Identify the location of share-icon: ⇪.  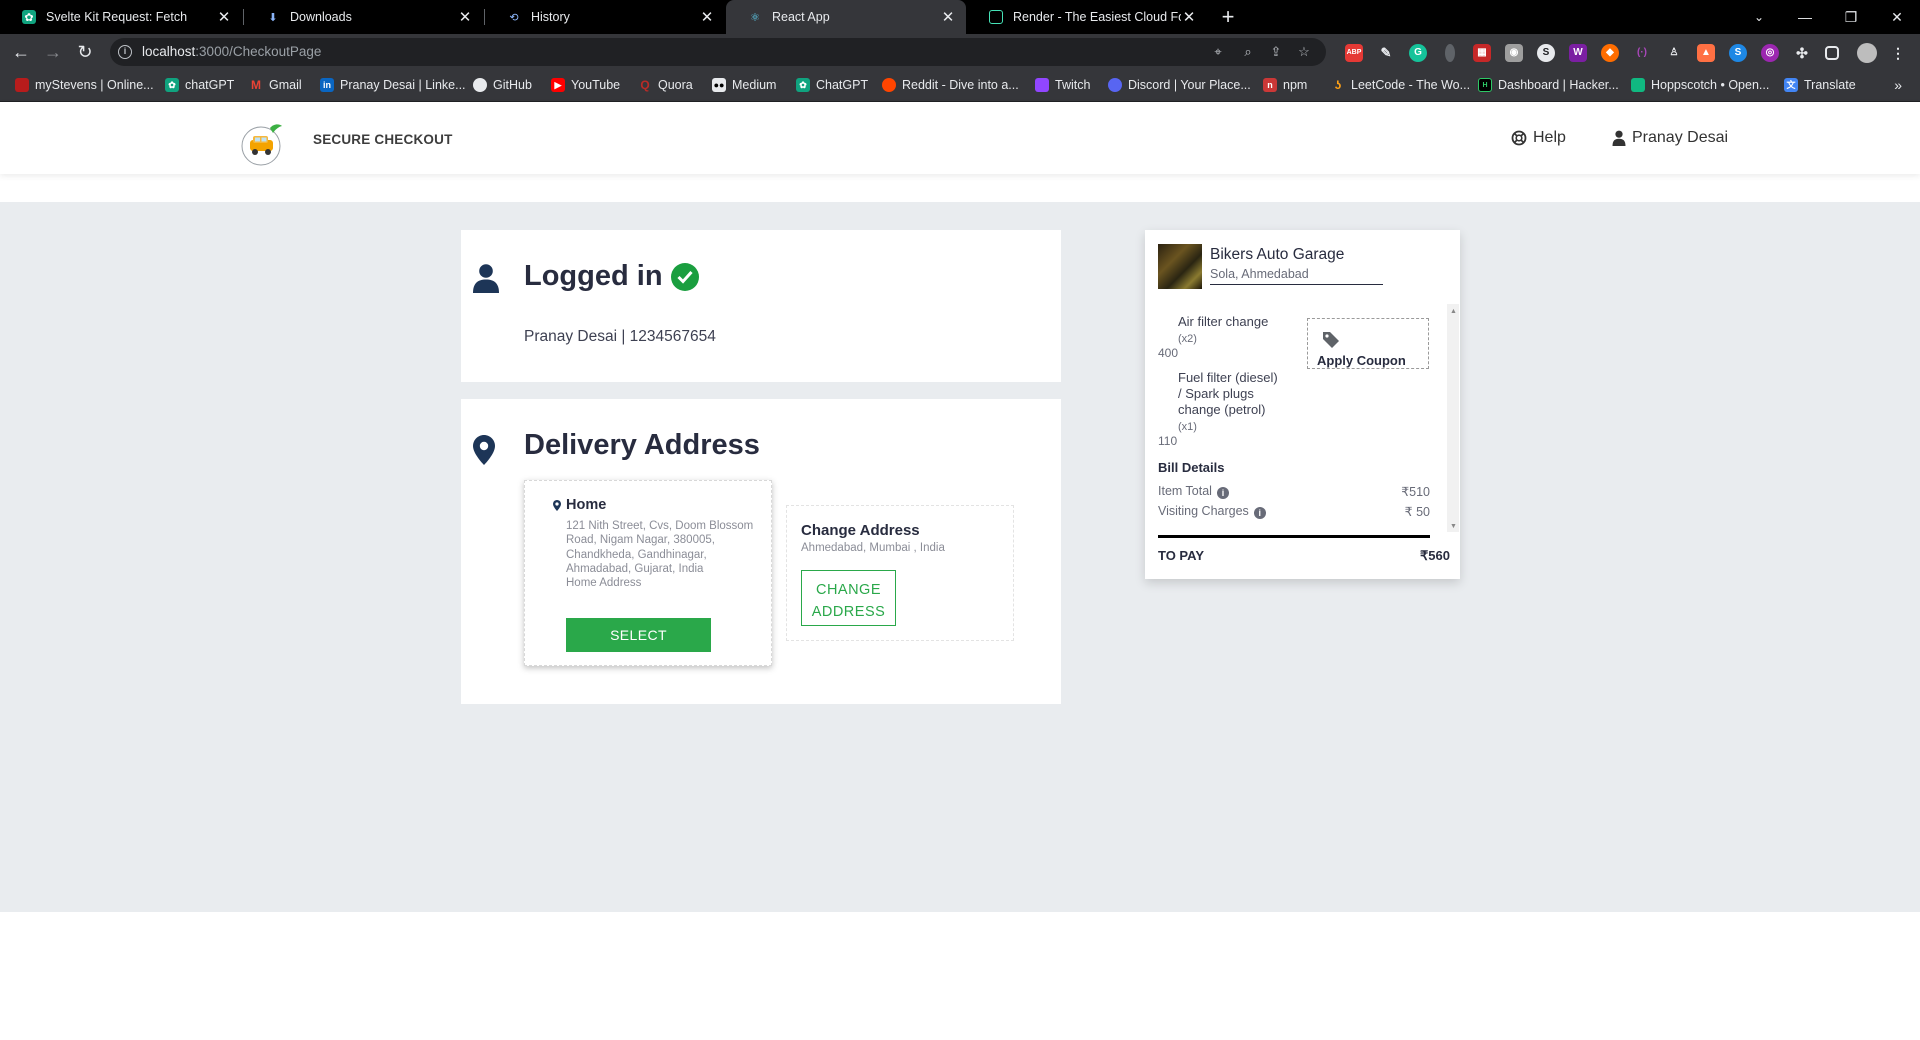
(1276, 52).